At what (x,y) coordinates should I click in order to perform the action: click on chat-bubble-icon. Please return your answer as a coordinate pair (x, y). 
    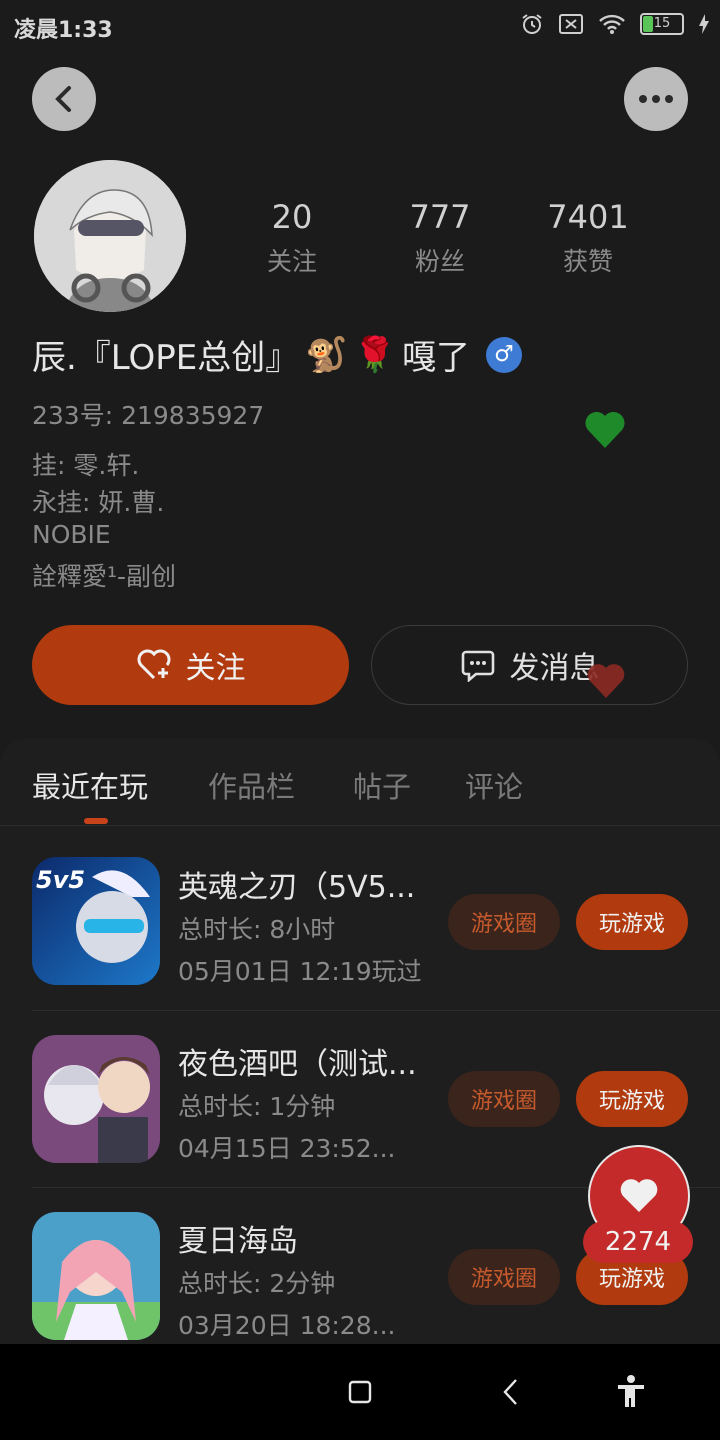
    Looking at the image, I should click on (477, 666).